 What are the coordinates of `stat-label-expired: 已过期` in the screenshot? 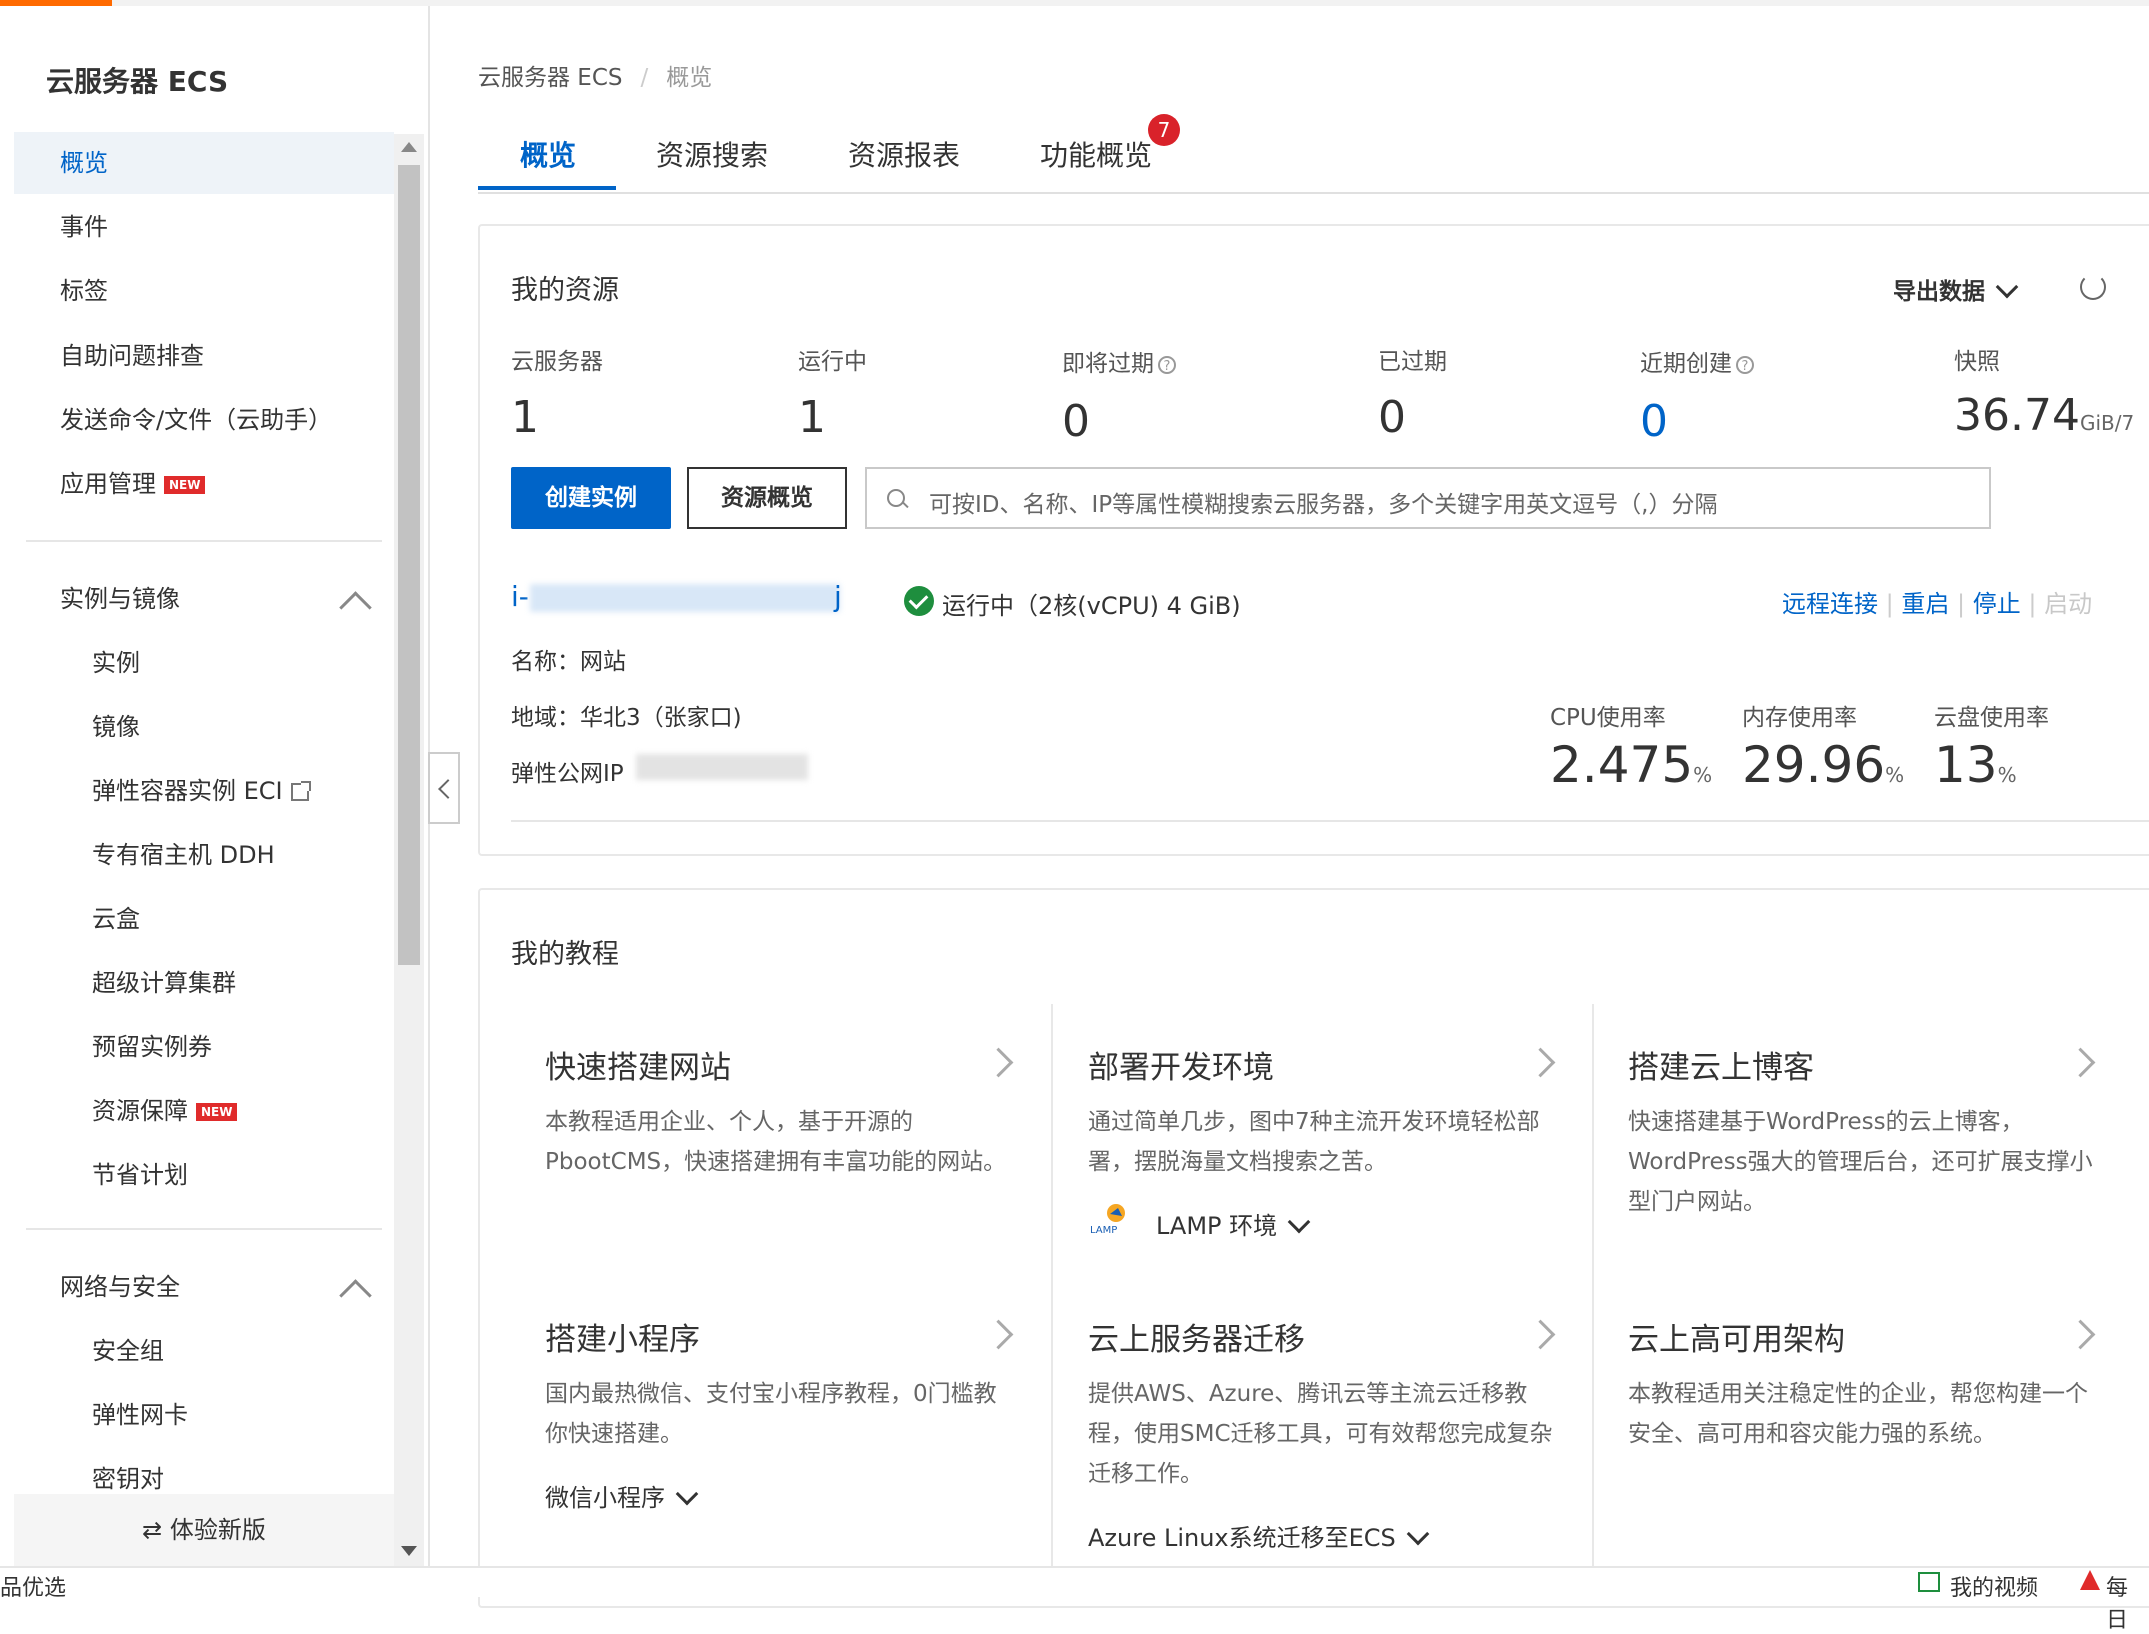 It's located at (1412, 362).